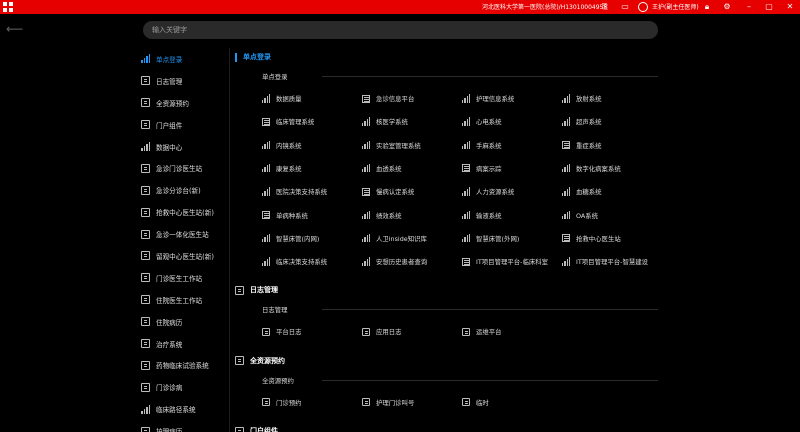  I want to click on system-link: 临床管理系统, so click(288, 121).